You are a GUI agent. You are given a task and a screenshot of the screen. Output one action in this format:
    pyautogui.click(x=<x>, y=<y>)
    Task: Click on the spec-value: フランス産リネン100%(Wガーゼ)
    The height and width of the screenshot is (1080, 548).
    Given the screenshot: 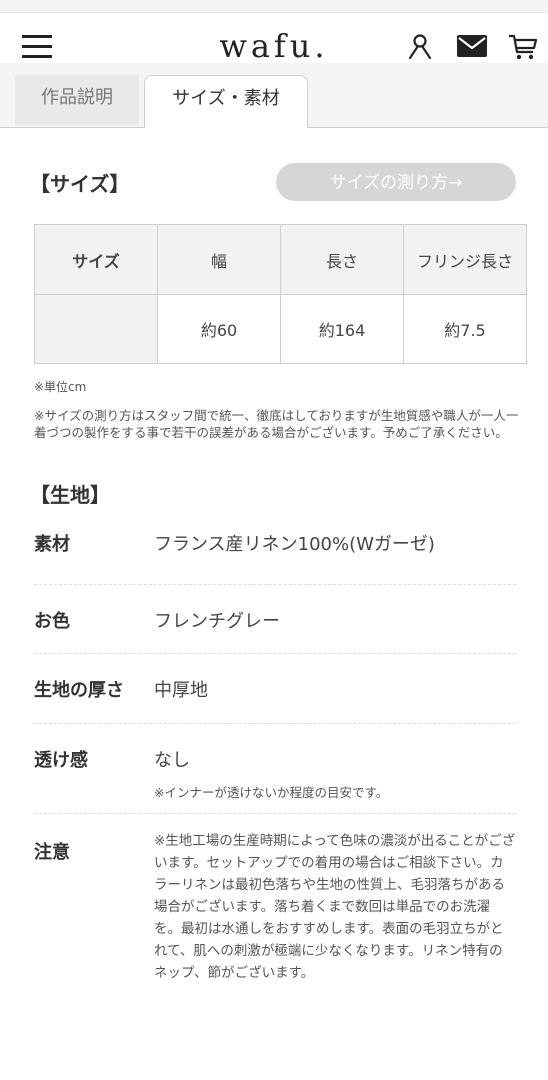 What is the action you would take?
    pyautogui.click(x=294, y=544)
    